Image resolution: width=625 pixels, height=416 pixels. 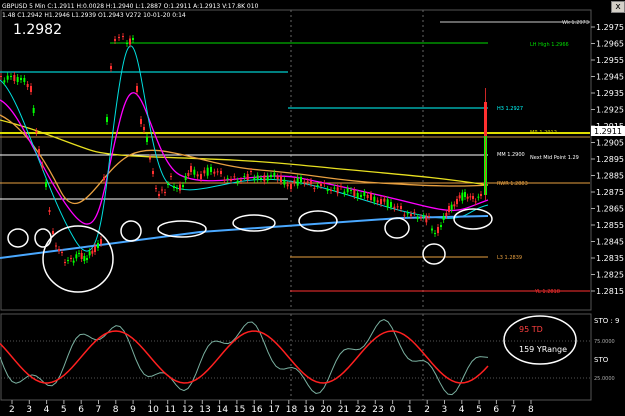 I want to click on price-tick-label: 1.2955, so click(x=610, y=60).